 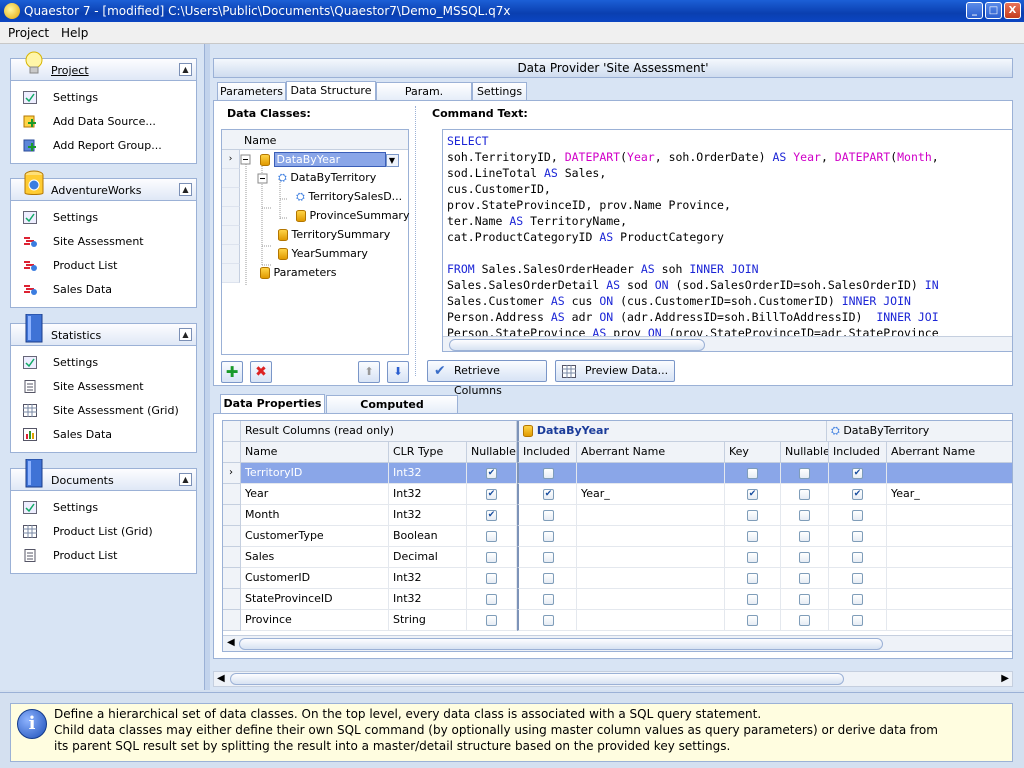 I want to click on tab-settings: Settings, so click(x=499, y=91).